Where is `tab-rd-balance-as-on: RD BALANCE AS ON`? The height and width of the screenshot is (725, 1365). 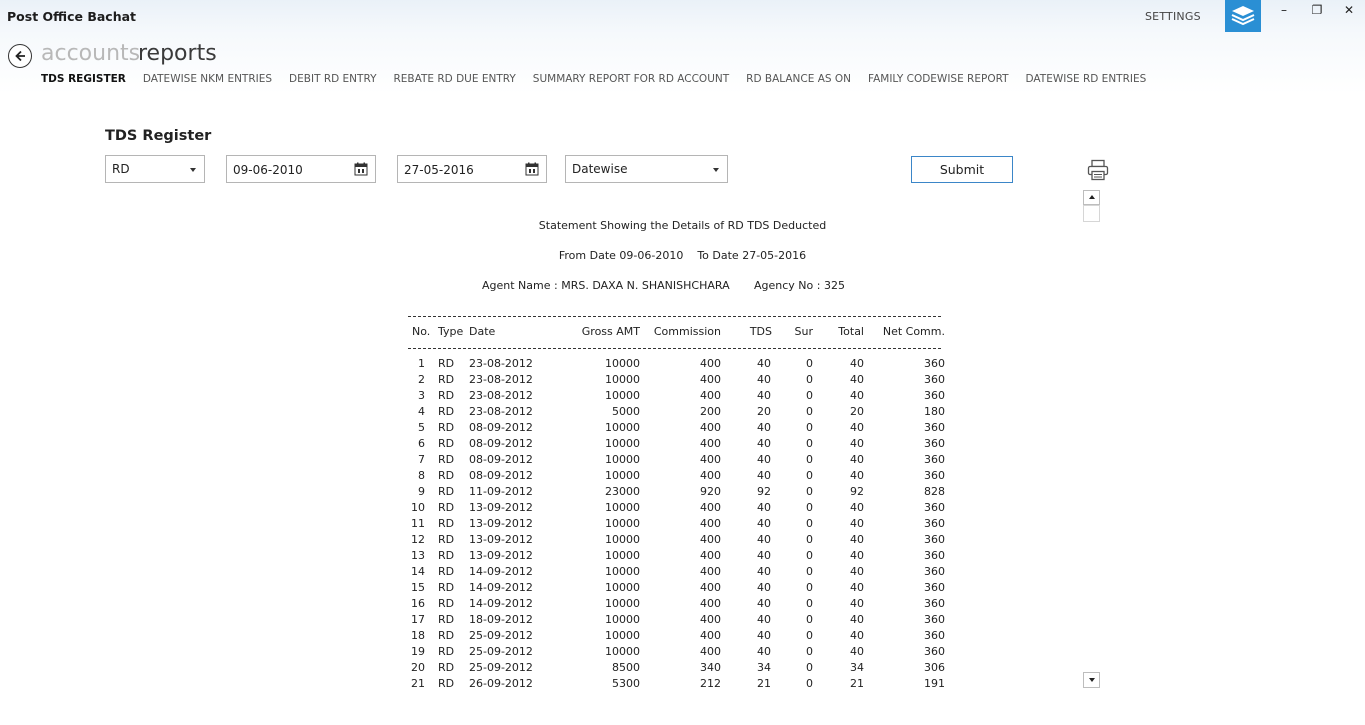
tab-rd-balance-as-on: RD BALANCE AS ON is located at coordinates (798, 81).